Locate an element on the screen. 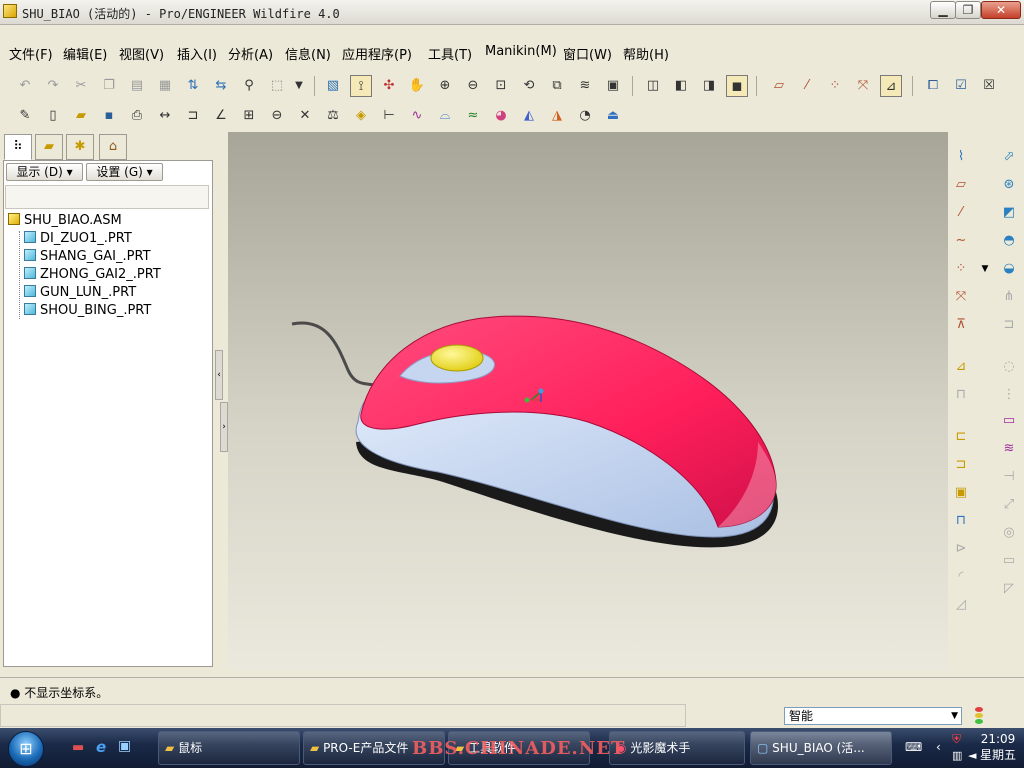  tab-model-tree: ⠷ is located at coordinates (18, 147).